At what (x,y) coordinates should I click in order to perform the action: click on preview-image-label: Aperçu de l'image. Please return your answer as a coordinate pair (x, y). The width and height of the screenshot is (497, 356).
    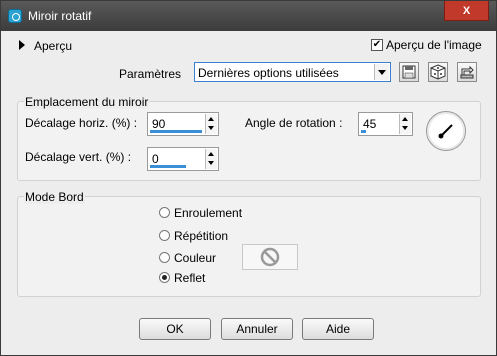
    Looking at the image, I should click on (434, 45).